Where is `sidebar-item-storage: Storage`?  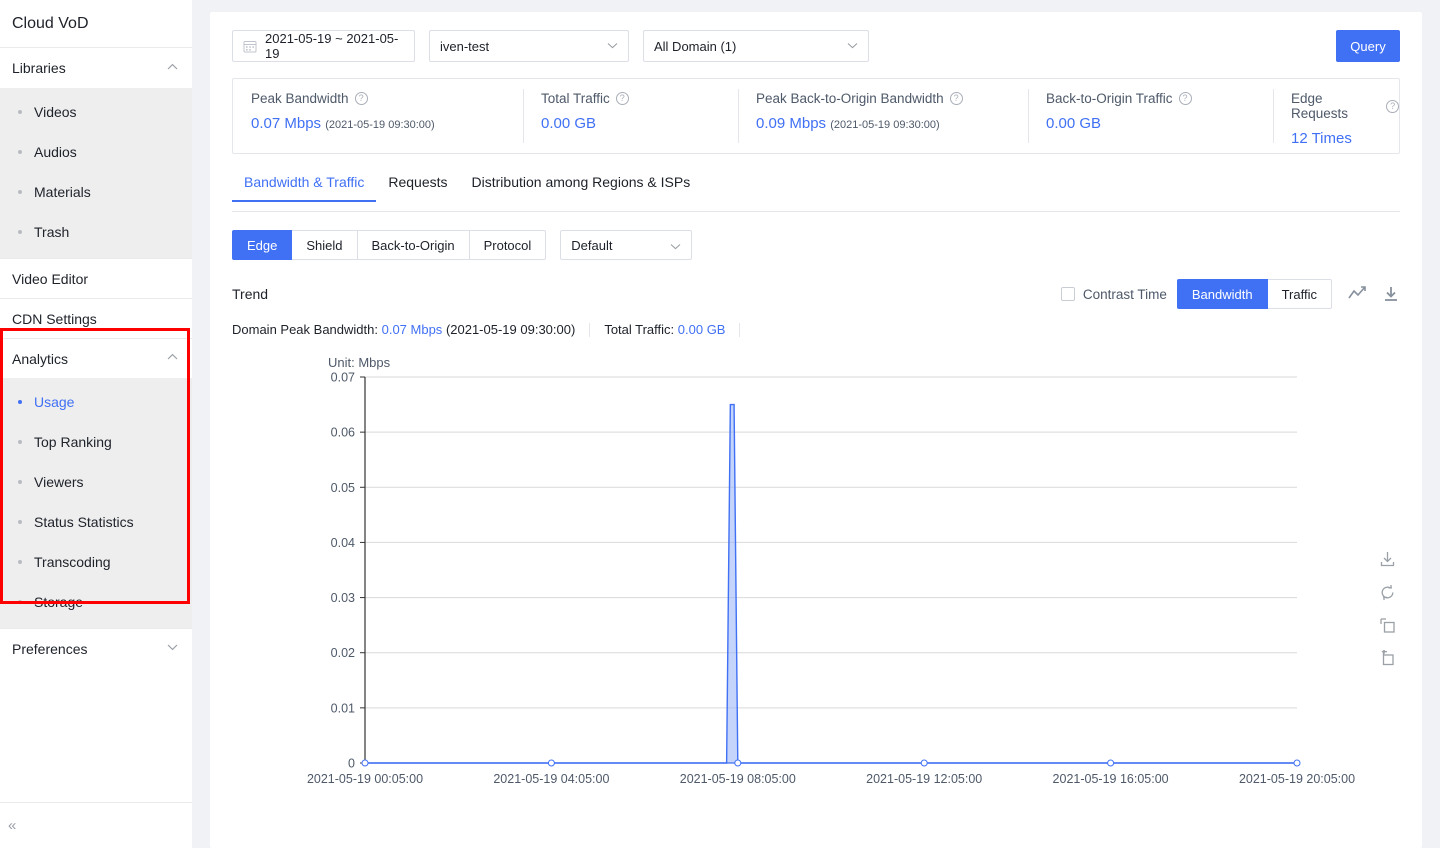
sidebar-item-storage: Storage is located at coordinates (96, 602).